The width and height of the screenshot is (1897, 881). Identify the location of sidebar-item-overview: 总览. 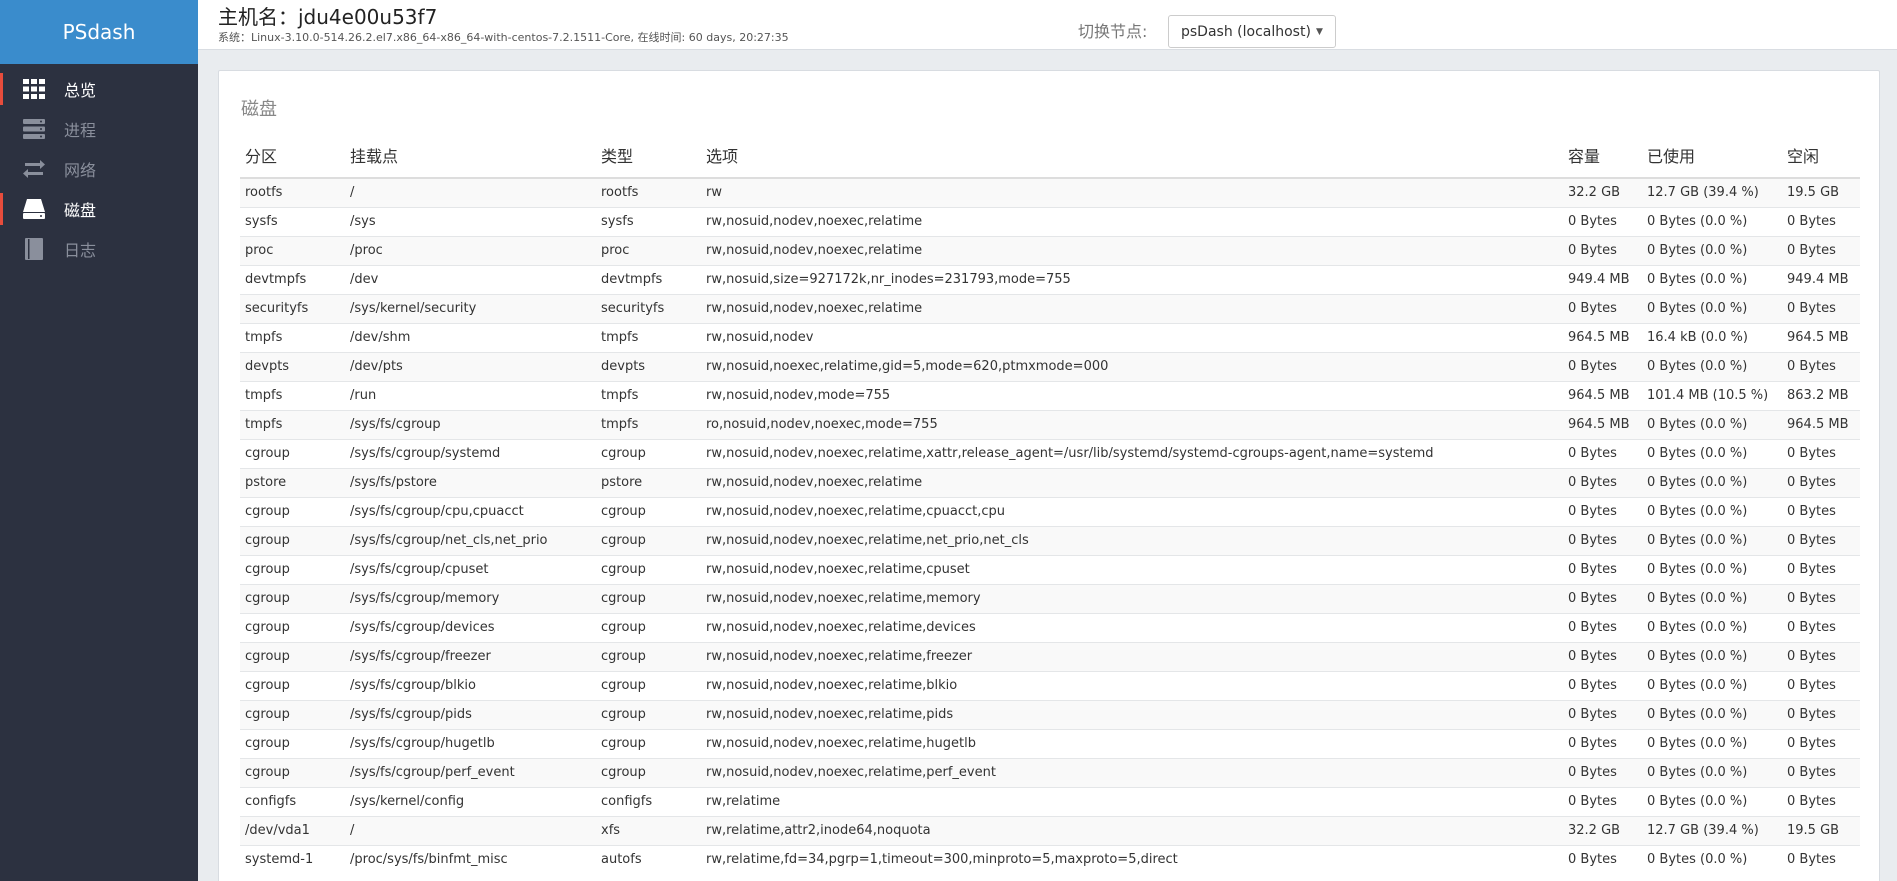
(99, 89).